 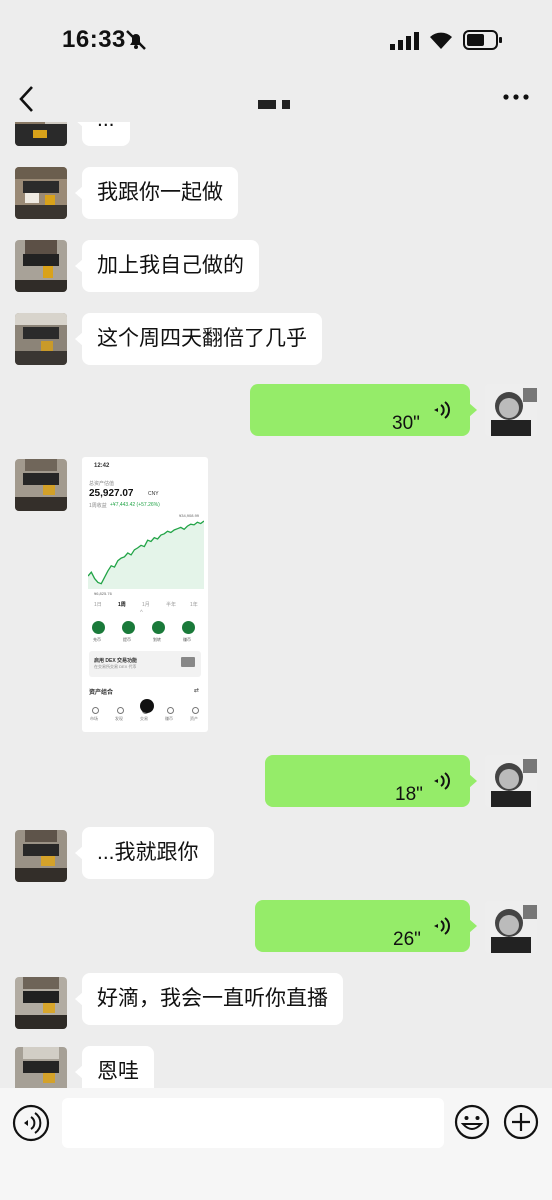 What do you see at coordinates (119, 718) in the screenshot?
I see `shot-tab-label: 发现` at bounding box center [119, 718].